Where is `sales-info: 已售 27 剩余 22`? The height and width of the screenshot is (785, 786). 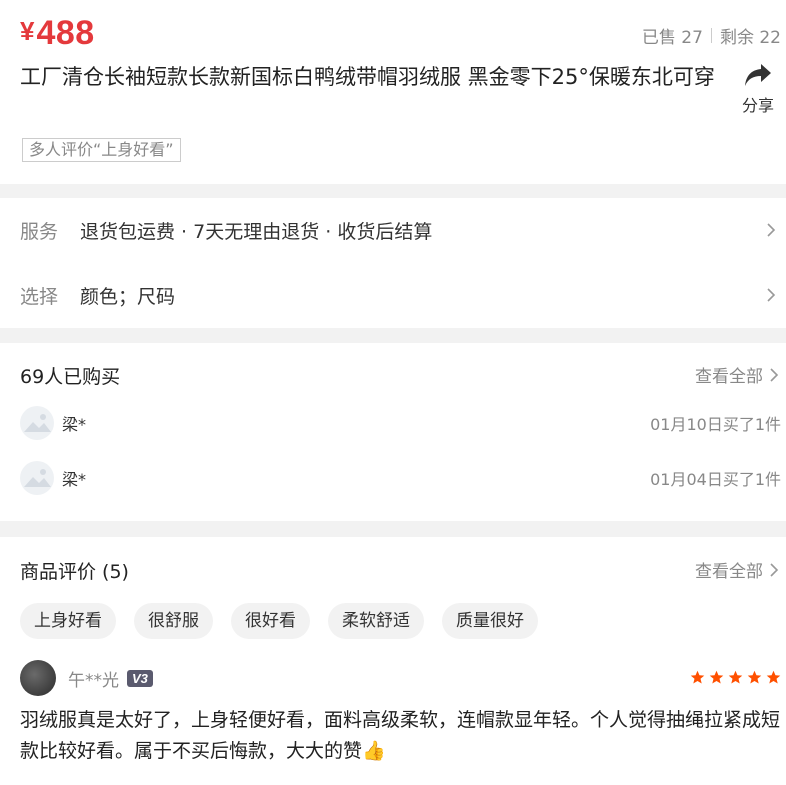
sales-info: 已售 27 剩余 22 is located at coordinates (711, 35).